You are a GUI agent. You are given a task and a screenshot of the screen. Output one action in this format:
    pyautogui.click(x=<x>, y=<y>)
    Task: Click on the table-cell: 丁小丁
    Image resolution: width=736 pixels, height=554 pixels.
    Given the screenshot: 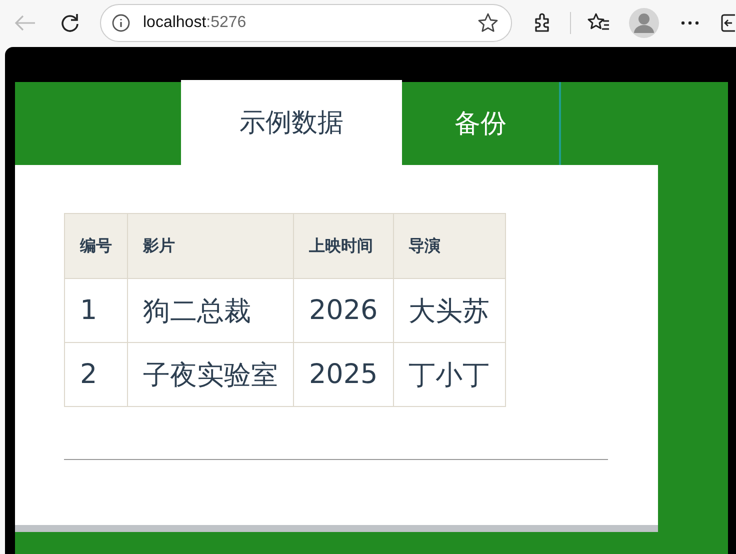 What is the action you would take?
    pyautogui.click(x=449, y=374)
    